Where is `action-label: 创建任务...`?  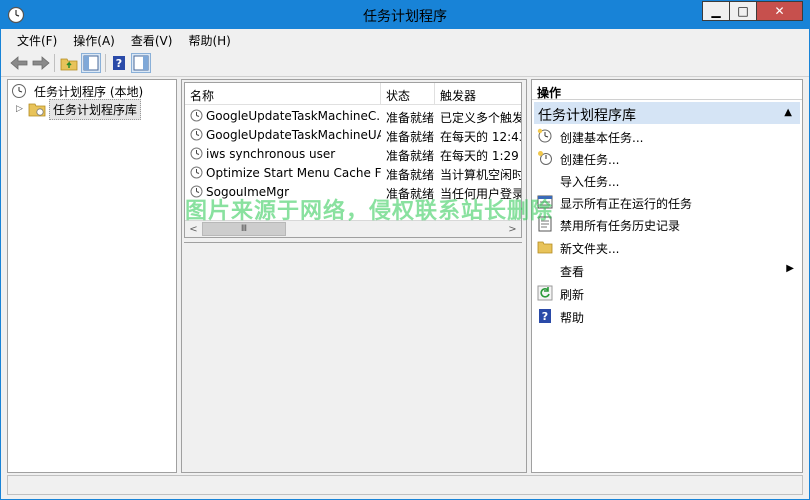 action-label: 创建任务... is located at coordinates (590, 160).